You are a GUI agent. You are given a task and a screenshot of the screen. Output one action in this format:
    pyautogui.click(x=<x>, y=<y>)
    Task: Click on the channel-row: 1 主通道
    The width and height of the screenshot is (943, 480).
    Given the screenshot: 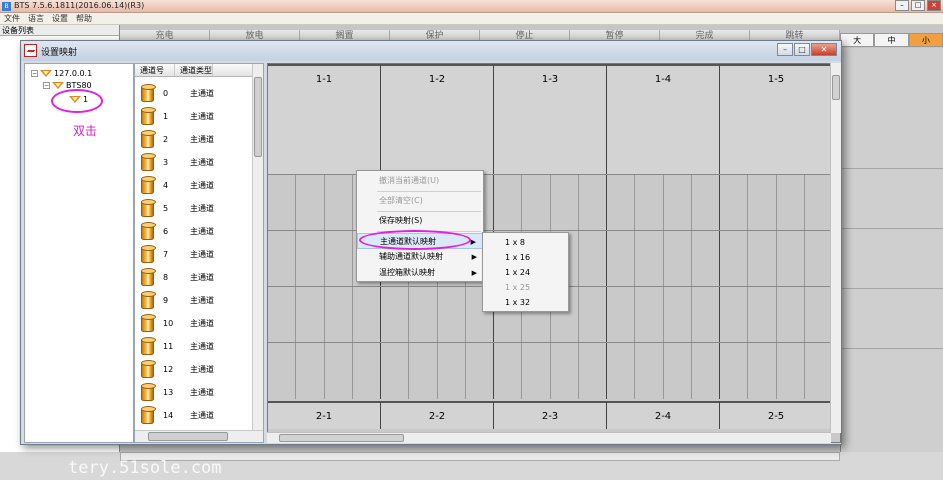 What is the action you would take?
    pyautogui.click(x=177, y=116)
    